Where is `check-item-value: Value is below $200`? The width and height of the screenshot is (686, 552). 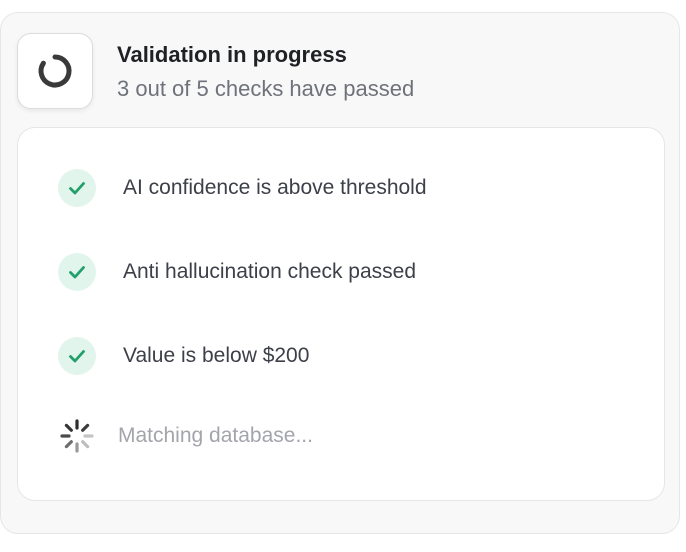 check-item-value: Value is below $200 is located at coordinates (183, 356).